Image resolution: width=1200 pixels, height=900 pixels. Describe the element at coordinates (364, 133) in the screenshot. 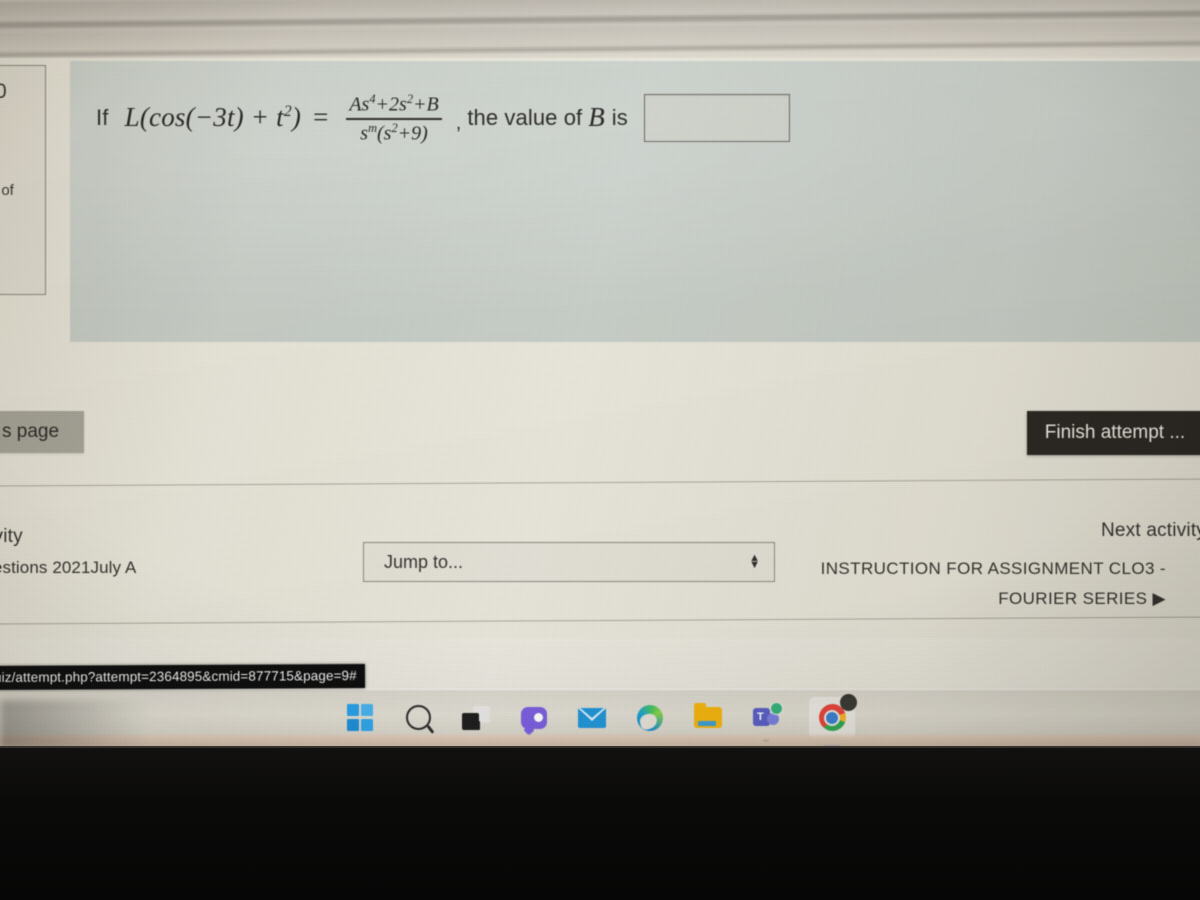

I see `denominator-s: s` at that location.